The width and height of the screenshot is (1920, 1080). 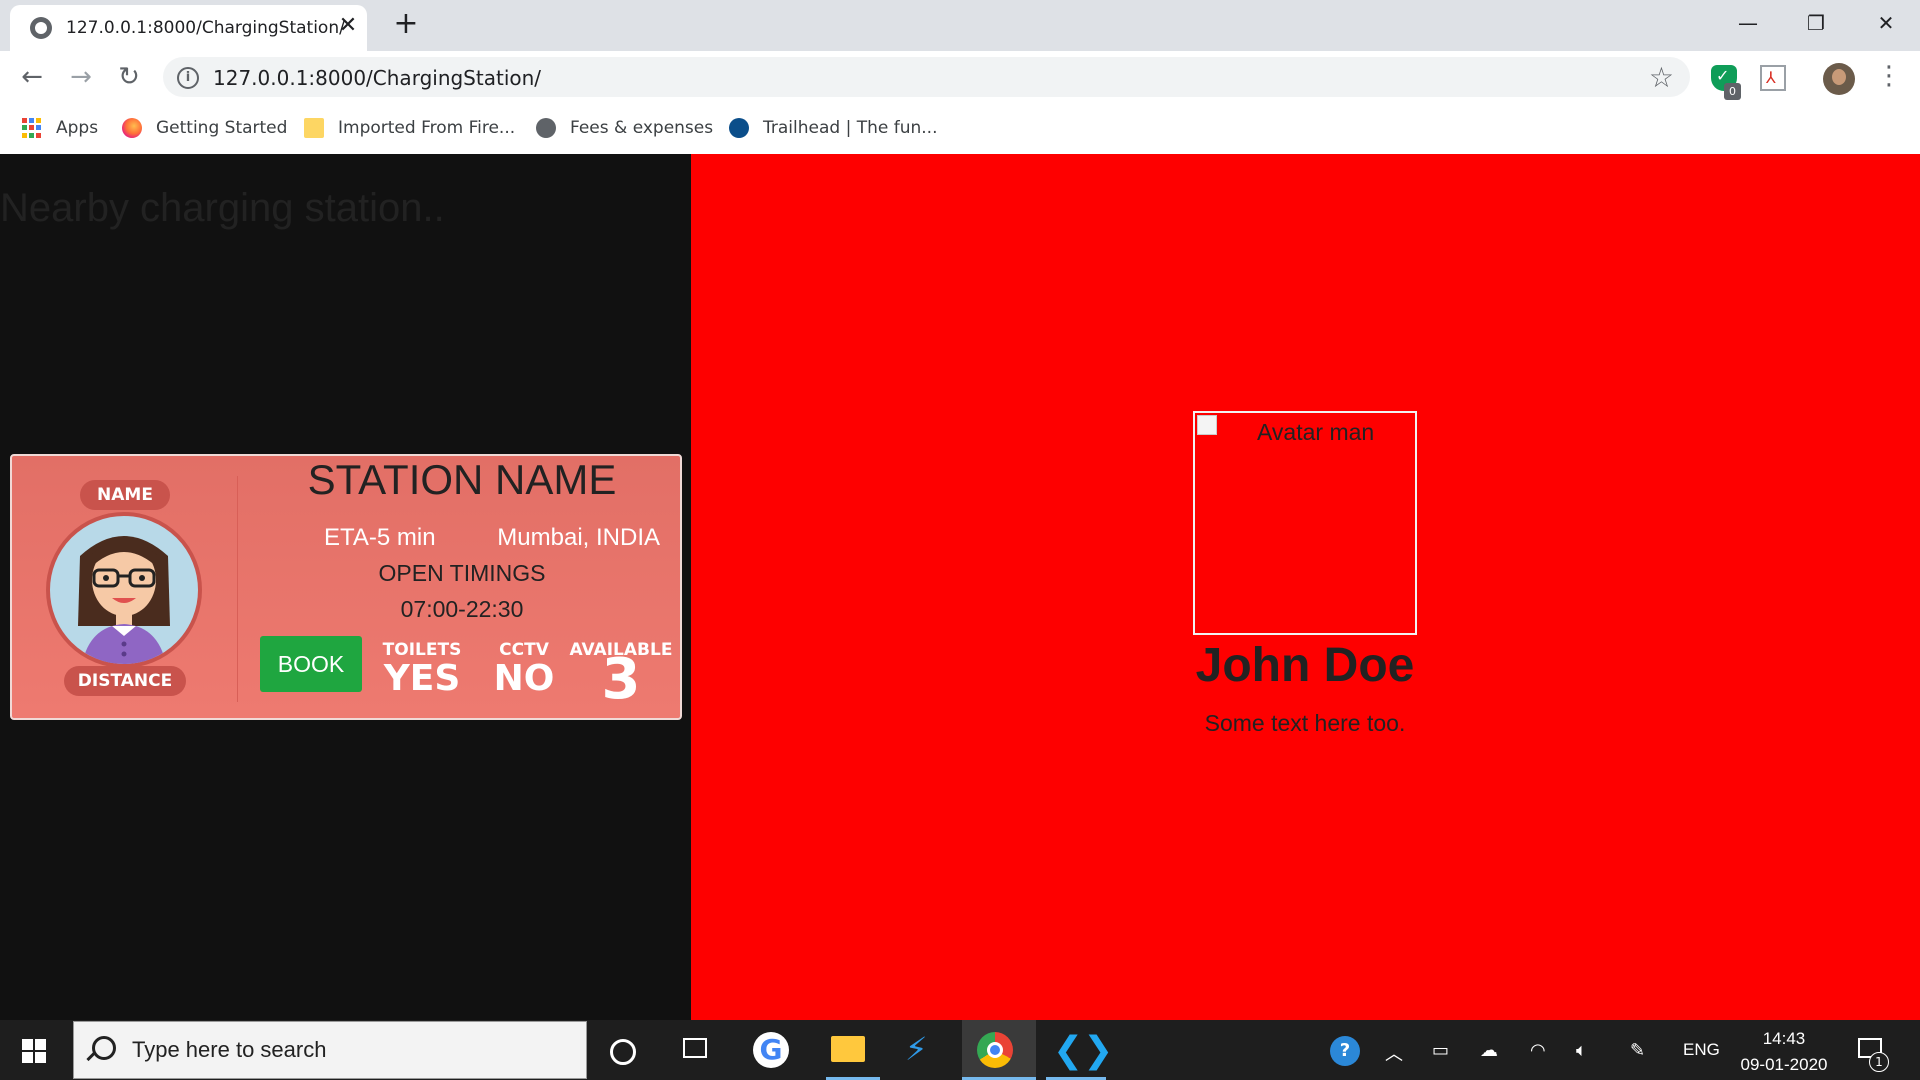 I want to click on card-divider, so click(x=237, y=589).